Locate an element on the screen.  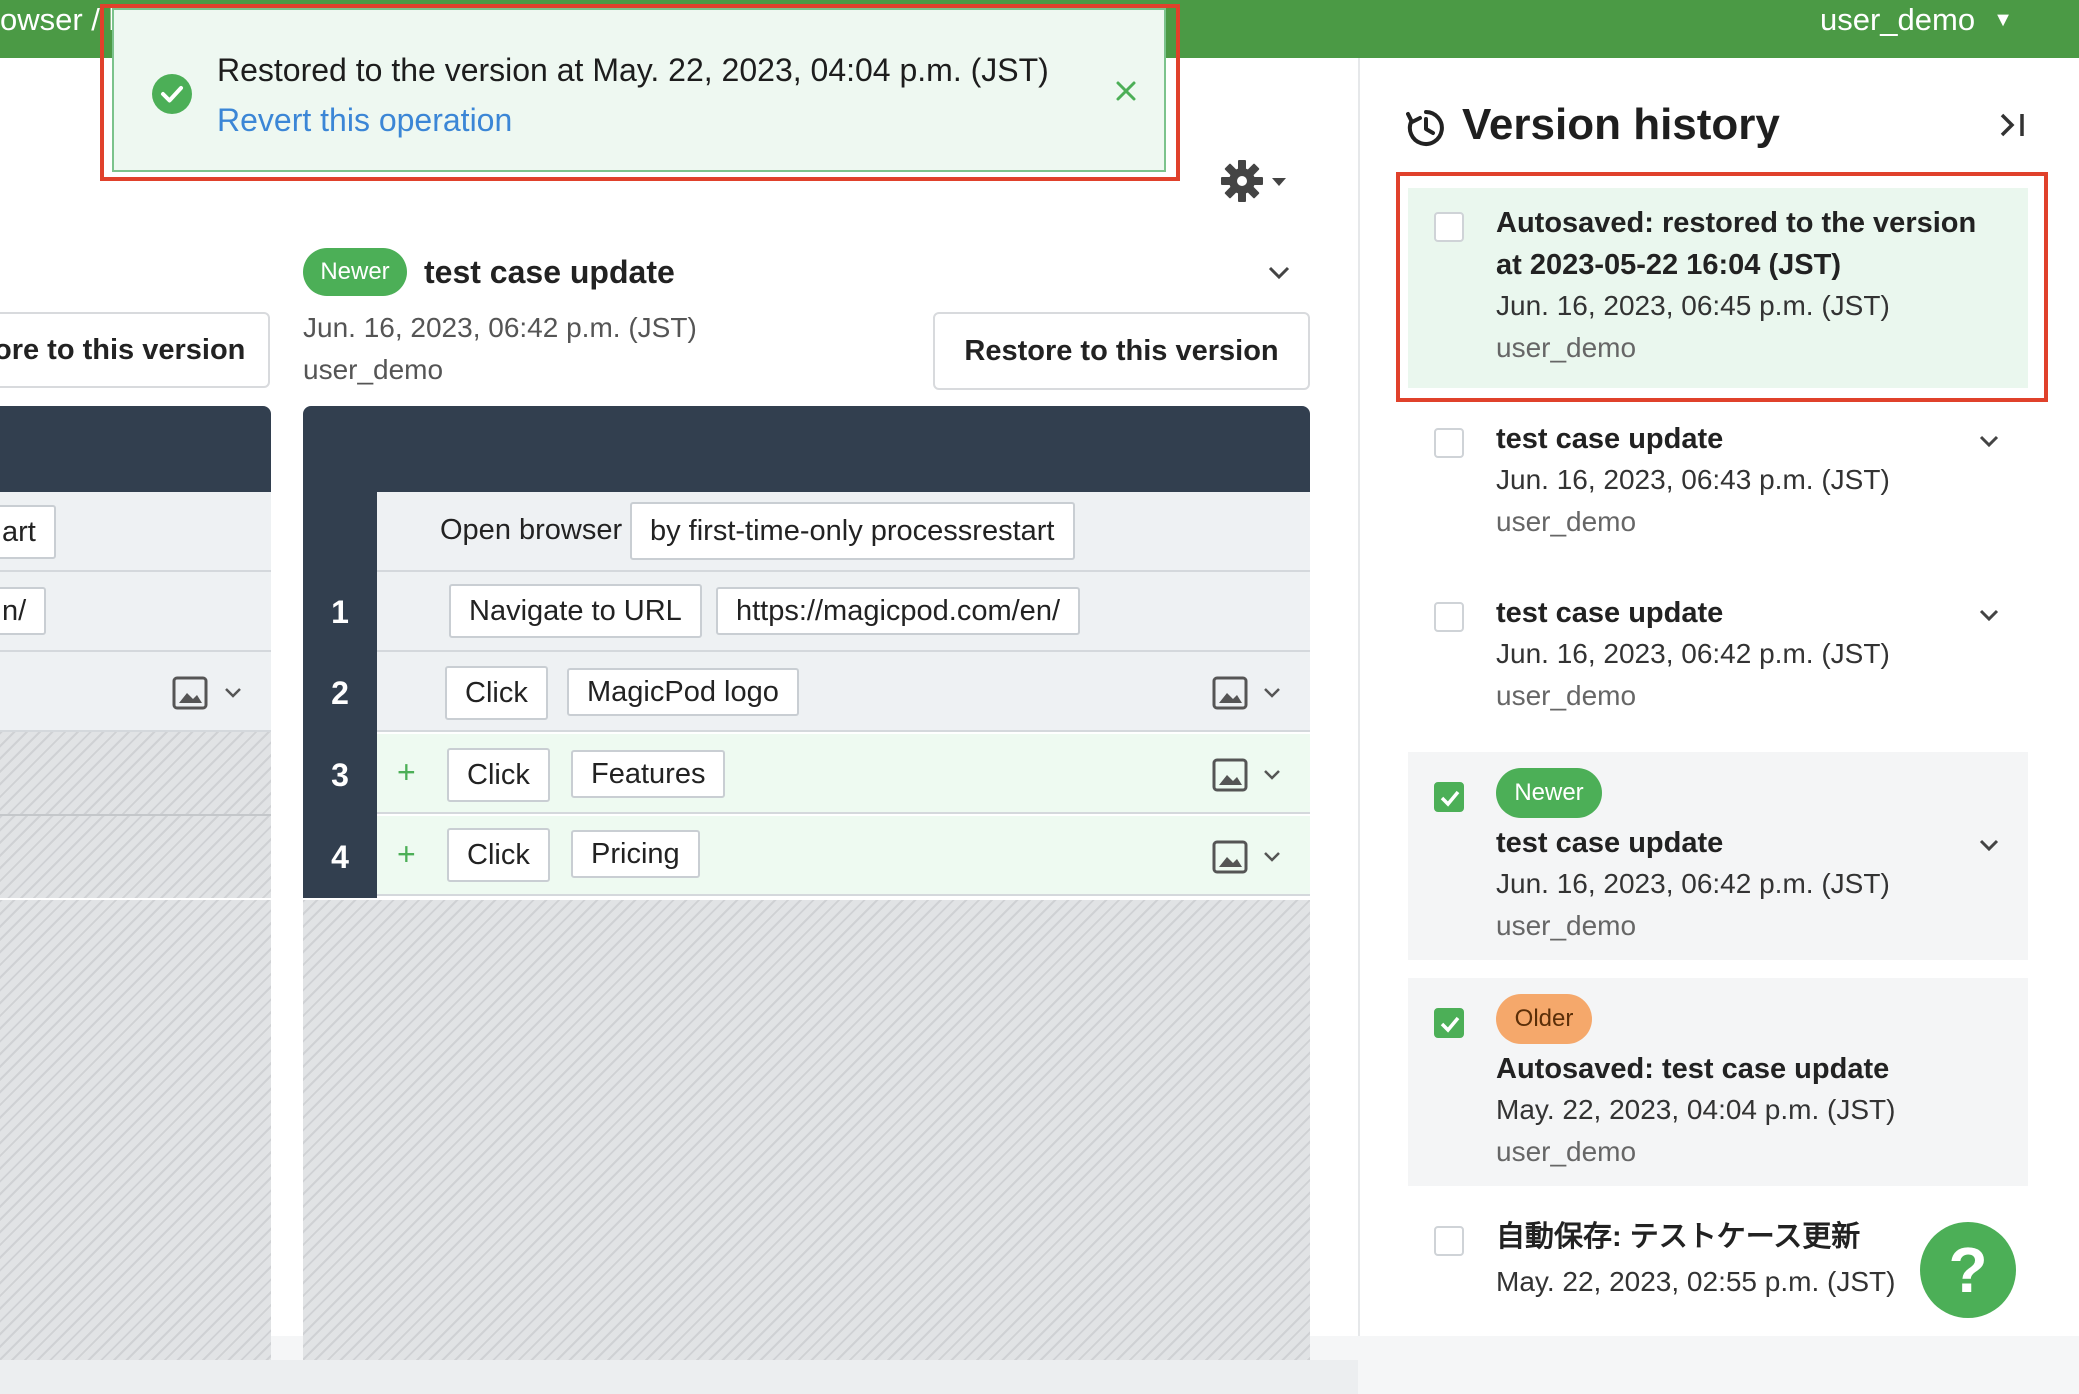
gear-icon is located at coordinates (1253, 181).